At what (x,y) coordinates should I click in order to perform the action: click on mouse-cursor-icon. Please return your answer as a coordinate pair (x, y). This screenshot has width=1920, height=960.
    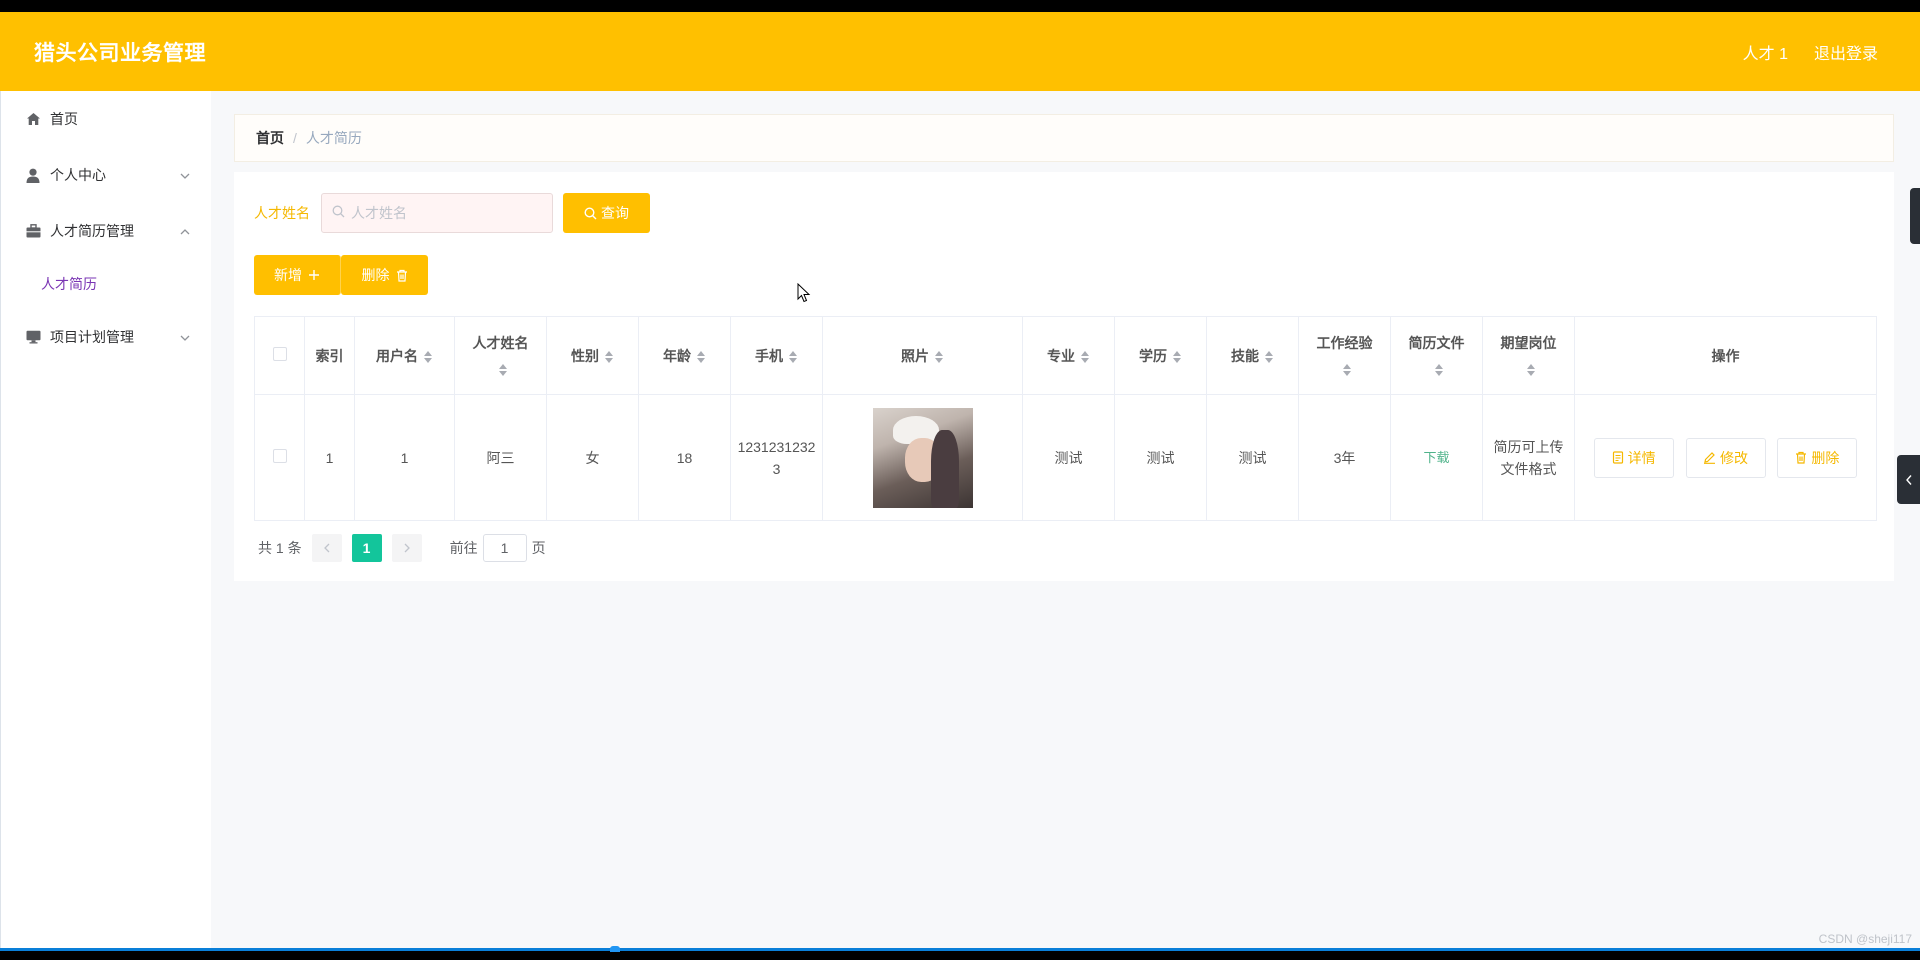
    Looking at the image, I should click on (804, 293).